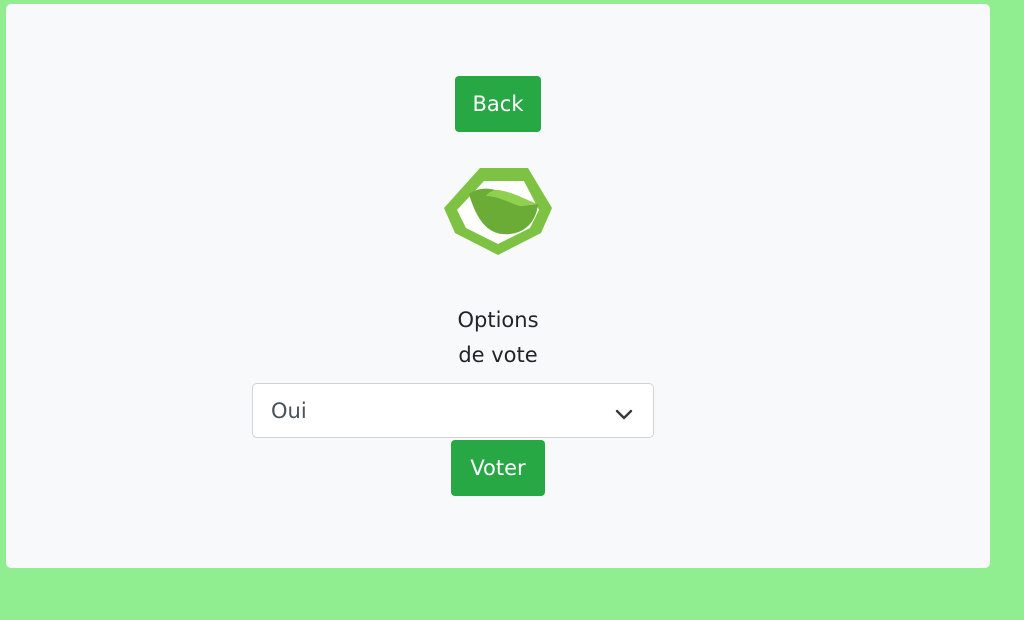  Describe the element at coordinates (498, 468) in the screenshot. I see `vote-button: Voter` at that location.